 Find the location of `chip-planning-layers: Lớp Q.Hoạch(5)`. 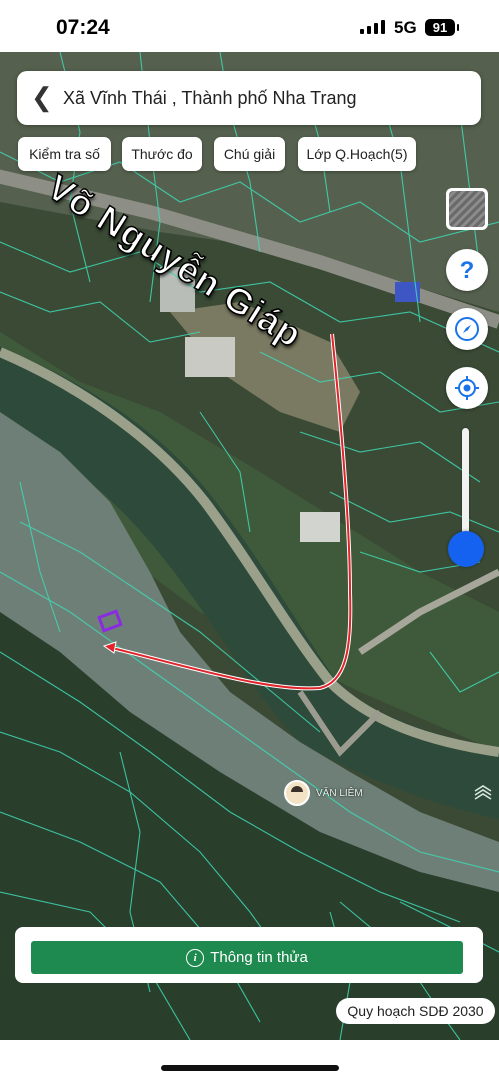

chip-planning-layers: Lớp Q.Hoạch(5) is located at coordinates (357, 154).